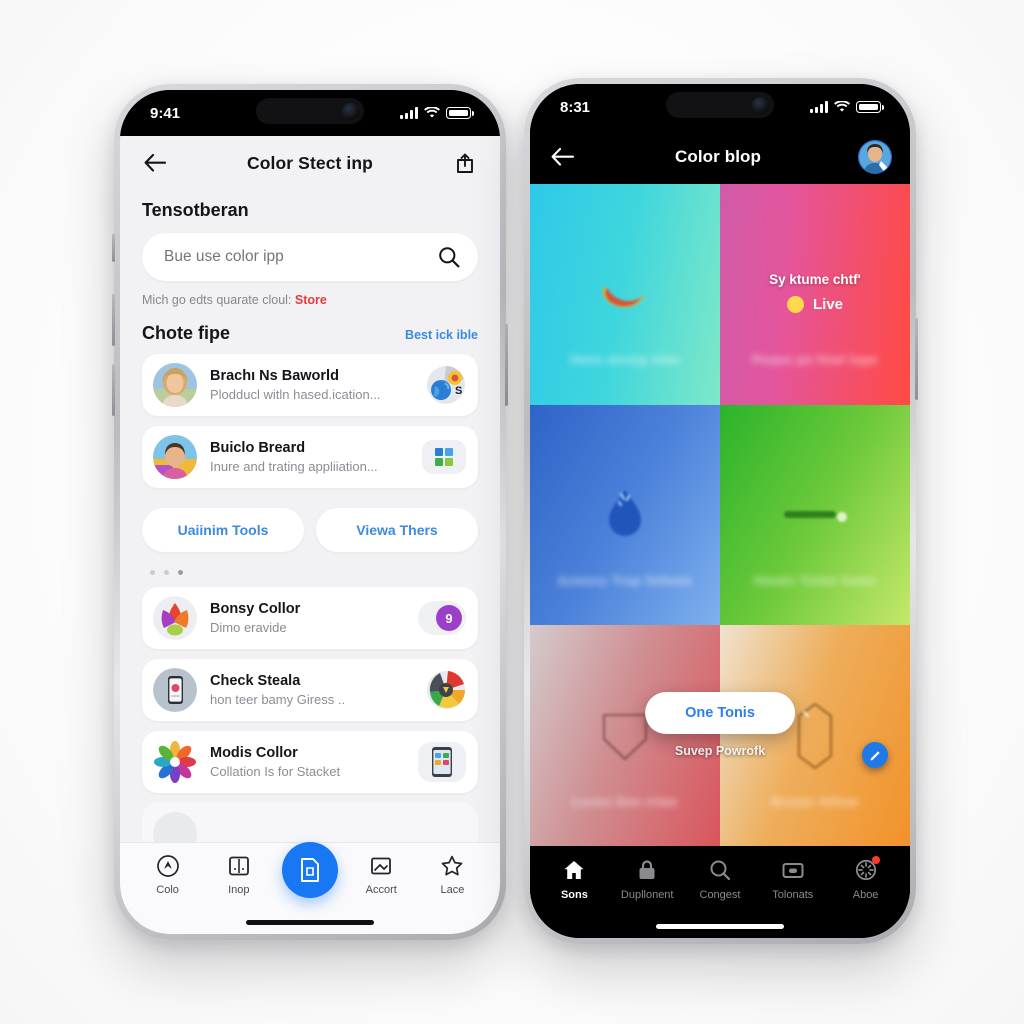 The height and width of the screenshot is (1024, 1024). I want to click on tab-colo: Colo, so click(167, 875).